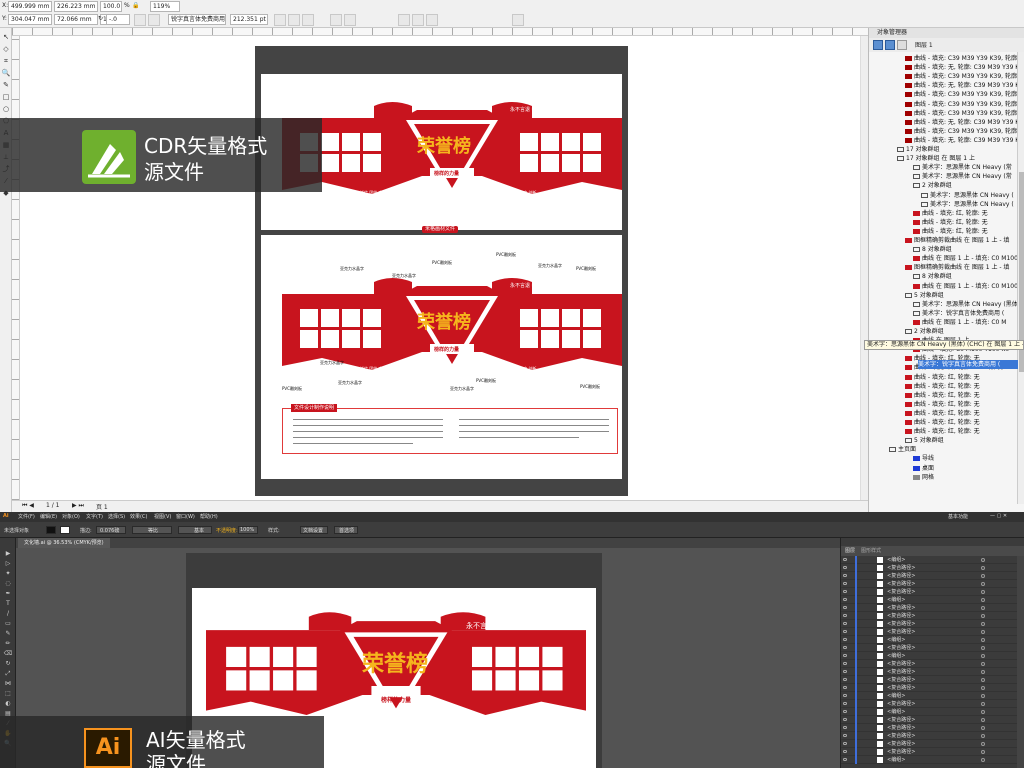 This screenshot has width=1024, height=768. I want to click on menu-edit: 编辑(E), so click(48, 516).